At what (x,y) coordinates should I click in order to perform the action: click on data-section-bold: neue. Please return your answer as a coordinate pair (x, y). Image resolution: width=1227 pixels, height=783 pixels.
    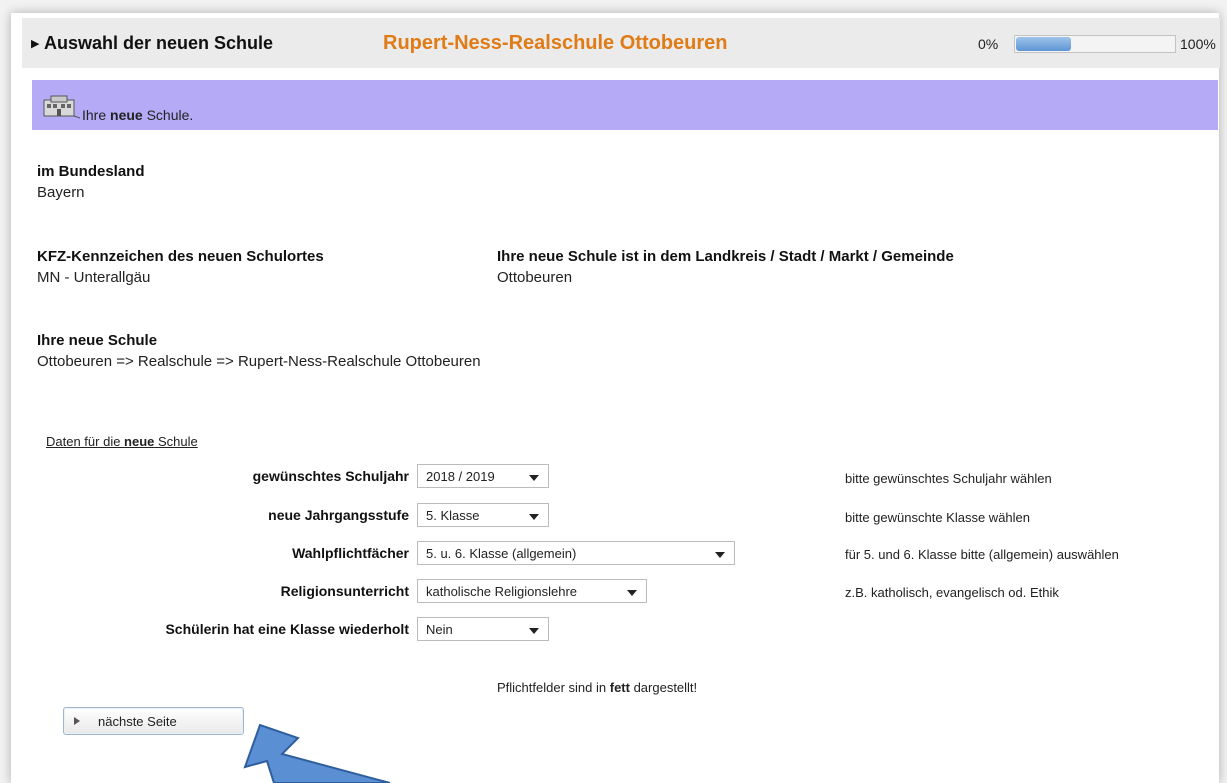
    Looking at the image, I should click on (139, 441).